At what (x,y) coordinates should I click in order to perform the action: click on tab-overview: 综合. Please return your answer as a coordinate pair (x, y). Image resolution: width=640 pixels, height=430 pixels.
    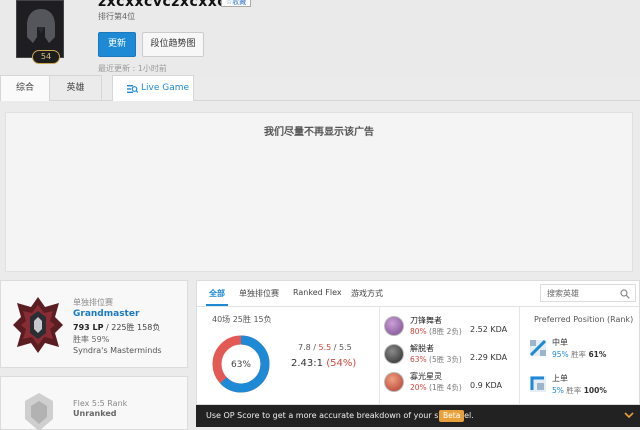
    Looking at the image, I should click on (25, 88).